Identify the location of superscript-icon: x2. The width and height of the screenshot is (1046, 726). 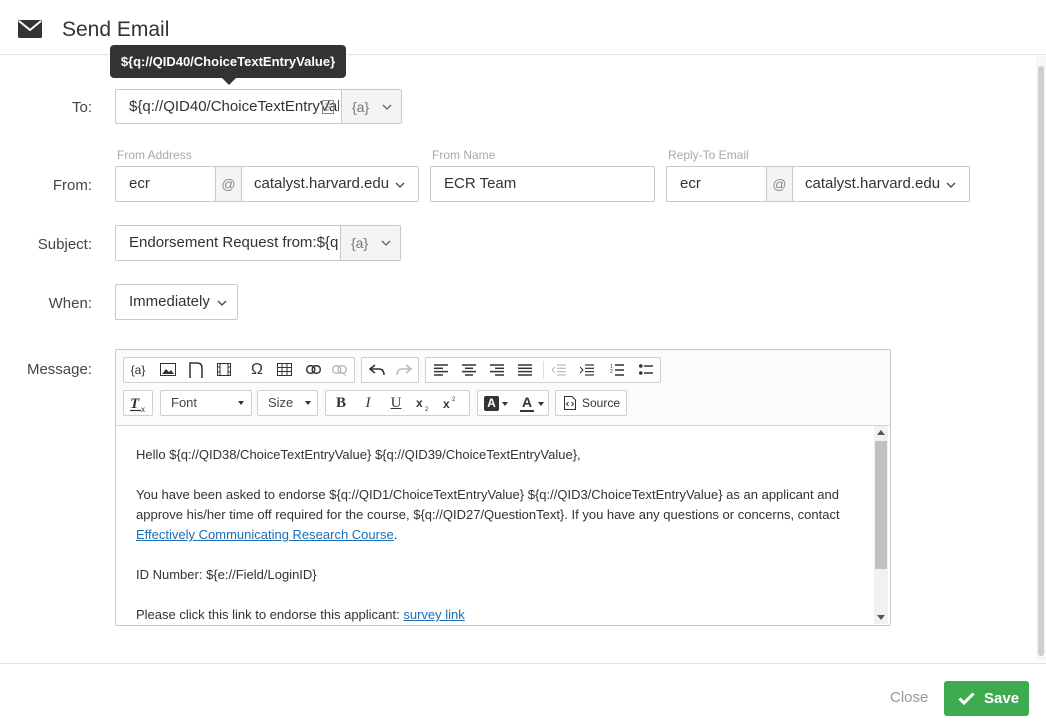
(451, 403).